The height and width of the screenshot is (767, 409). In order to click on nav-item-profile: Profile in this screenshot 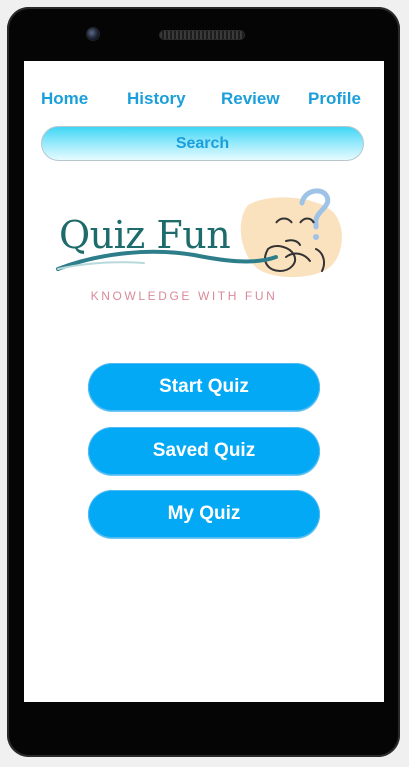, I will do `click(334, 99)`.